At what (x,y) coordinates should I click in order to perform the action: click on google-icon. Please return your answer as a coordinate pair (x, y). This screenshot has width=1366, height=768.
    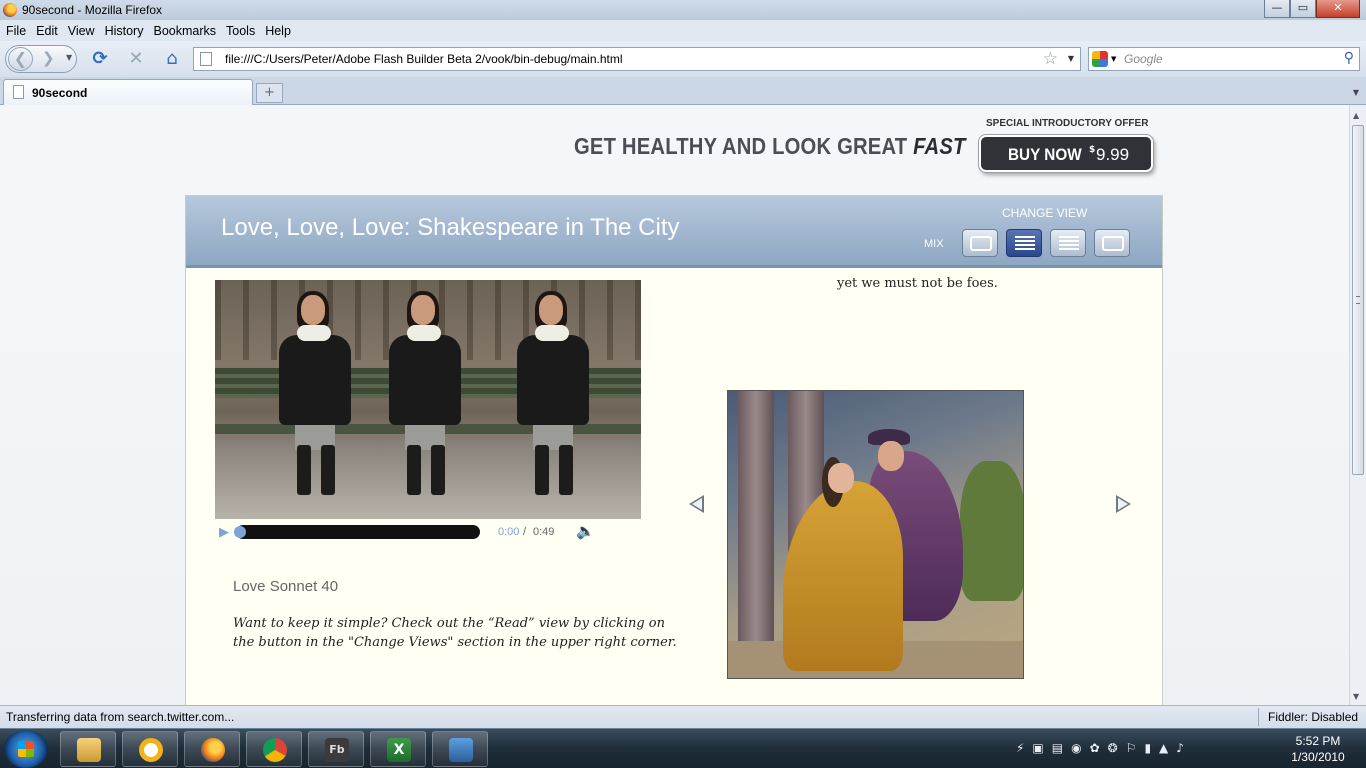
    Looking at the image, I should click on (1100, 59).